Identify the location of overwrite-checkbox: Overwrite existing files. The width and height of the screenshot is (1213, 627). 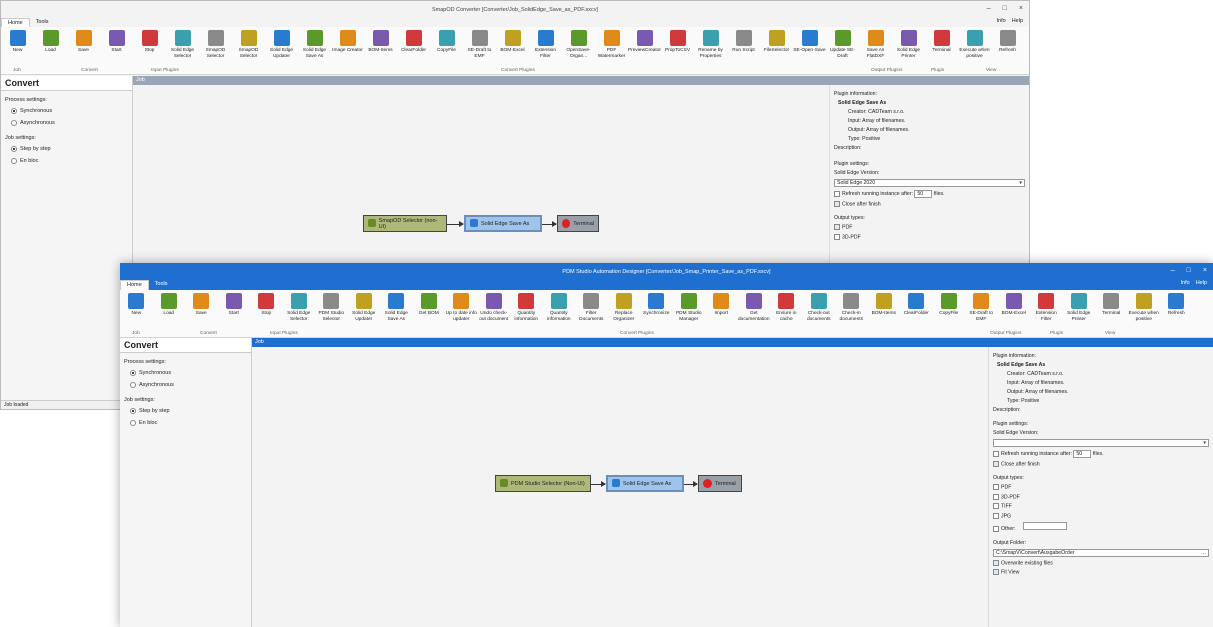
(1101, 562).